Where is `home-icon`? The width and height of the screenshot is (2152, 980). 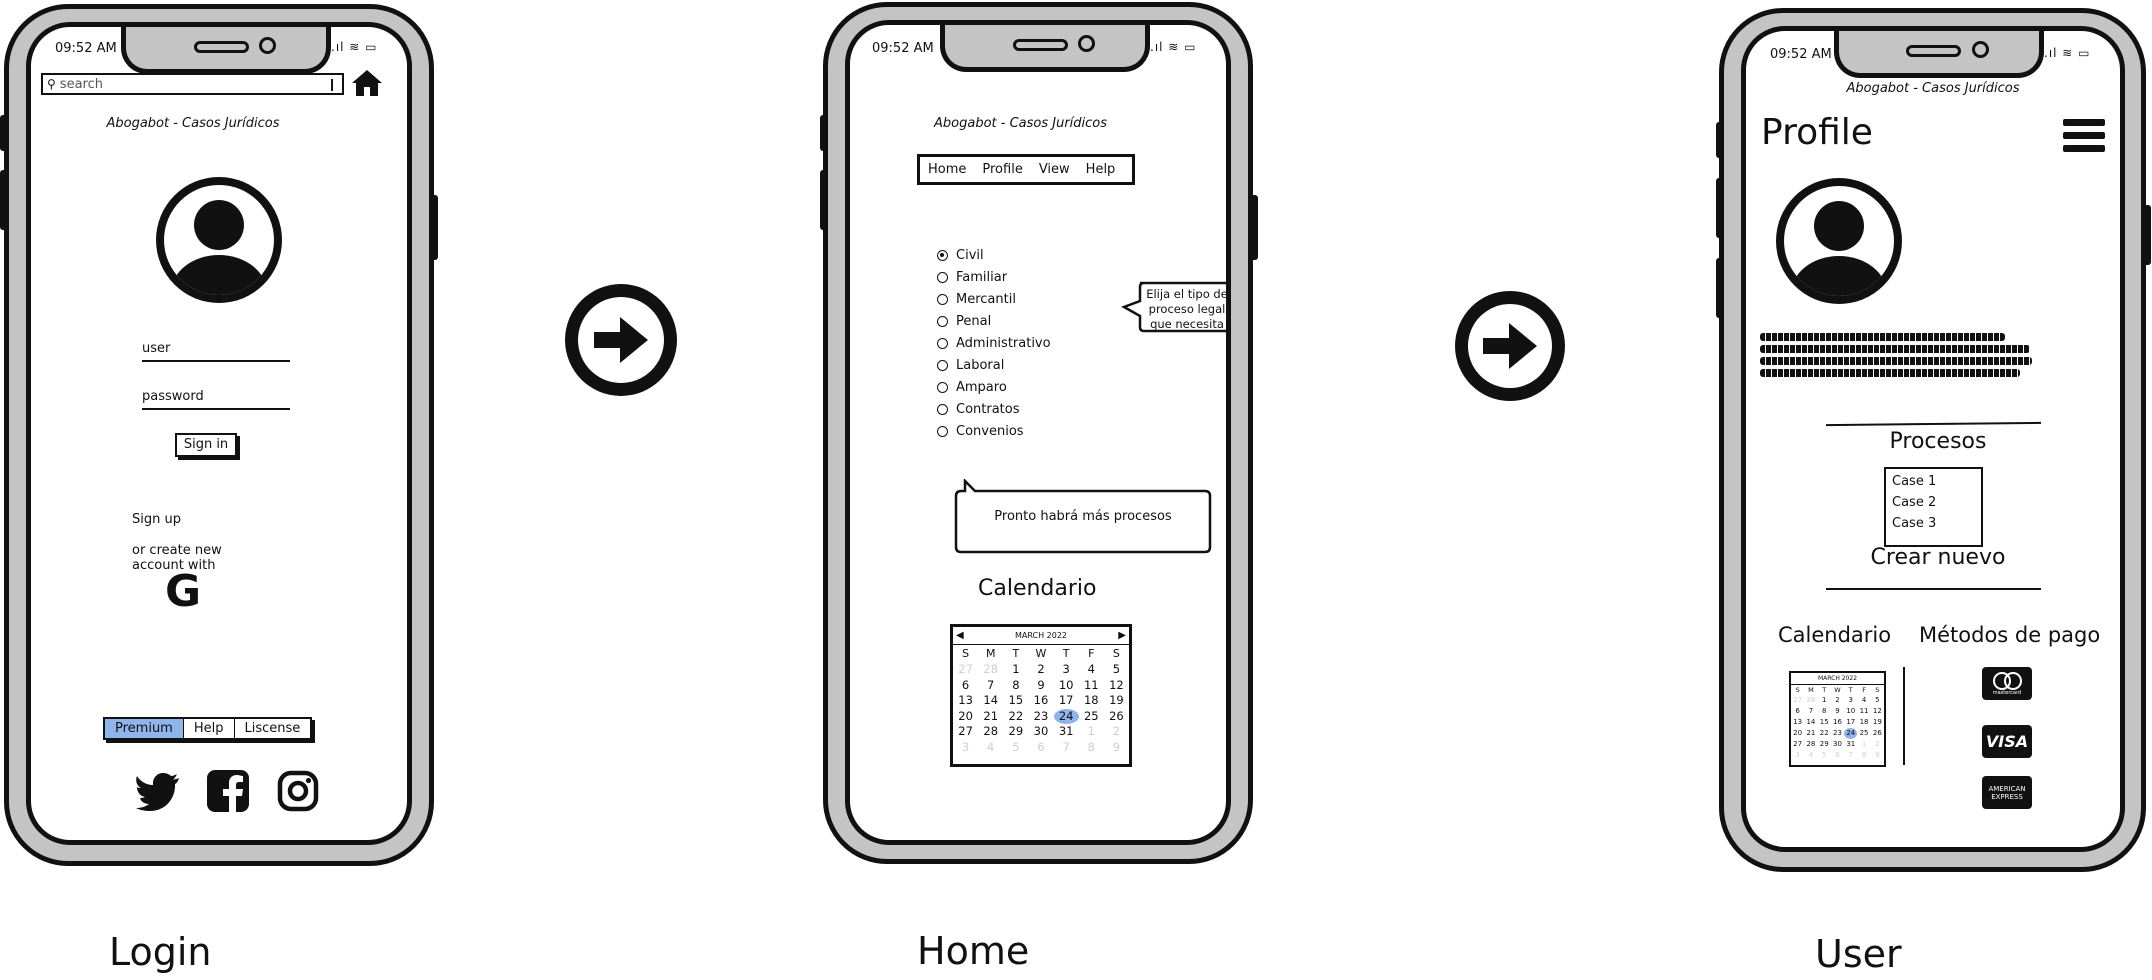 home-icon is located at coordinates (367, 83).